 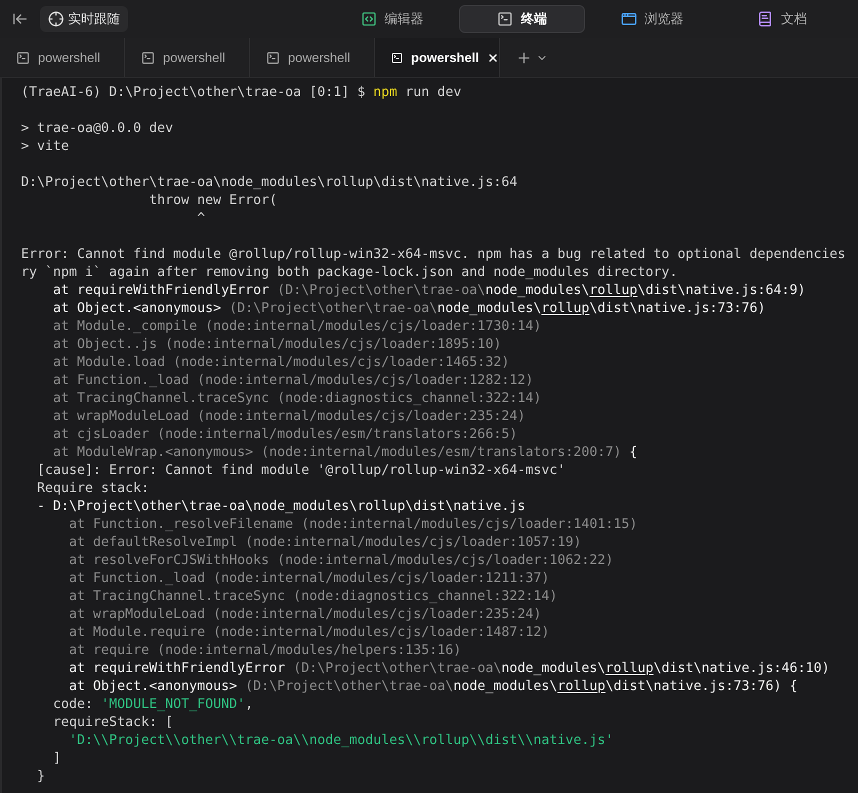 I want to click on terminal-line: at cjsLoader (node:internal/modules/esm/translators:266:5), so click(x=285, y=435).